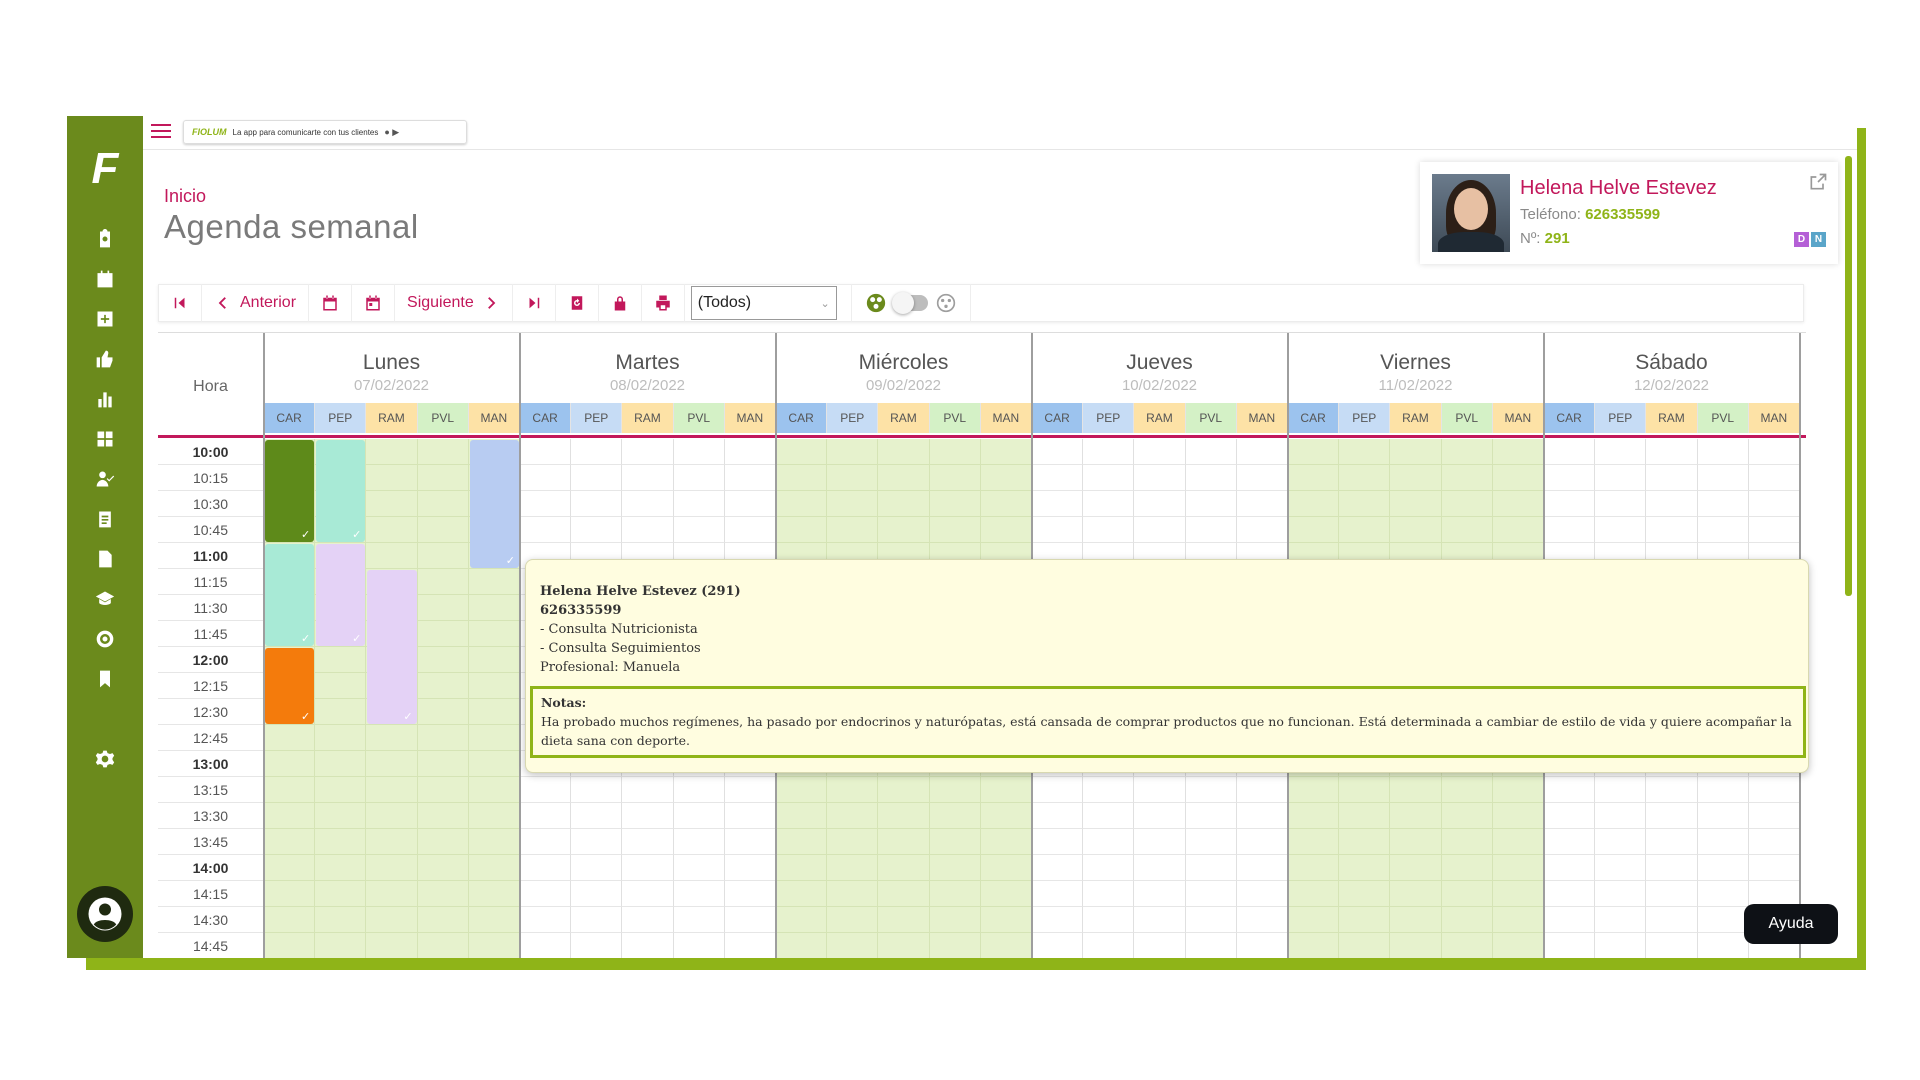 This screenshot has width=1920, height=1080. What do you see at coordinates (180, 303) in the screenshot?
I see `first-week-button` at bounding box center [180, 303].